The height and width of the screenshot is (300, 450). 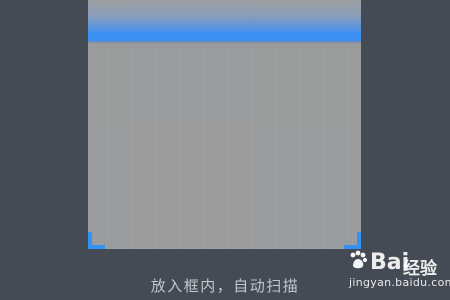 I want to click on scan-corner-bottom-left, so click(x=96, y=240).